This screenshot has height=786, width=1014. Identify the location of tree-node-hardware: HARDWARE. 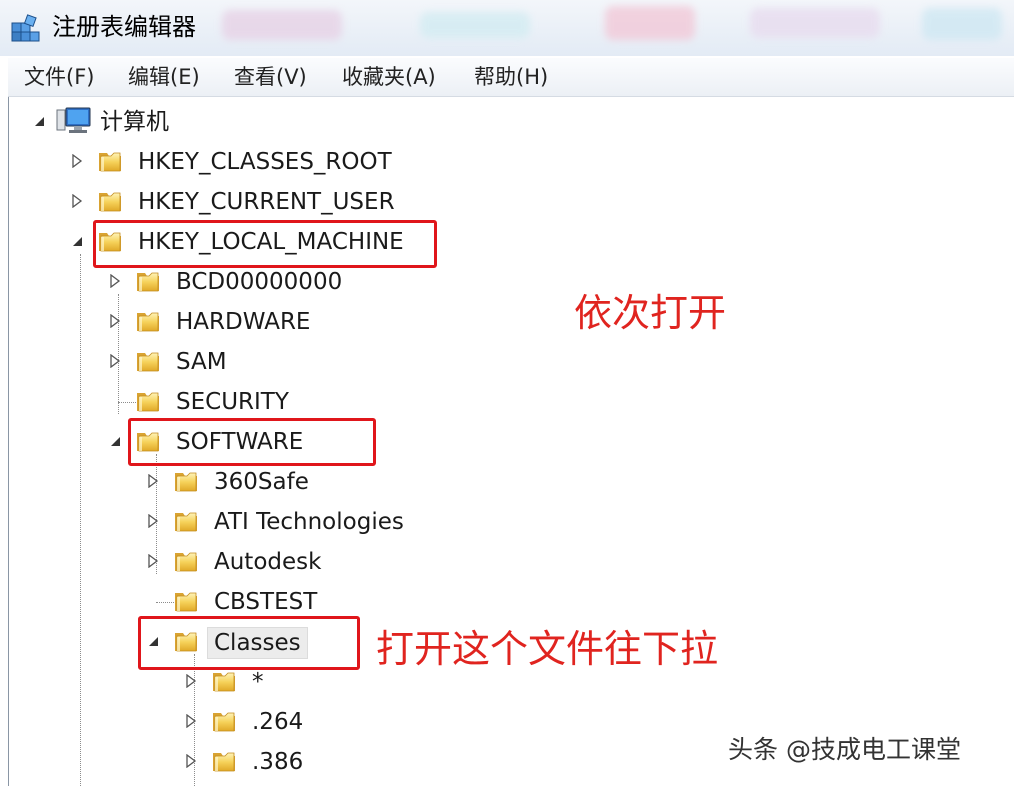
(200, 322).